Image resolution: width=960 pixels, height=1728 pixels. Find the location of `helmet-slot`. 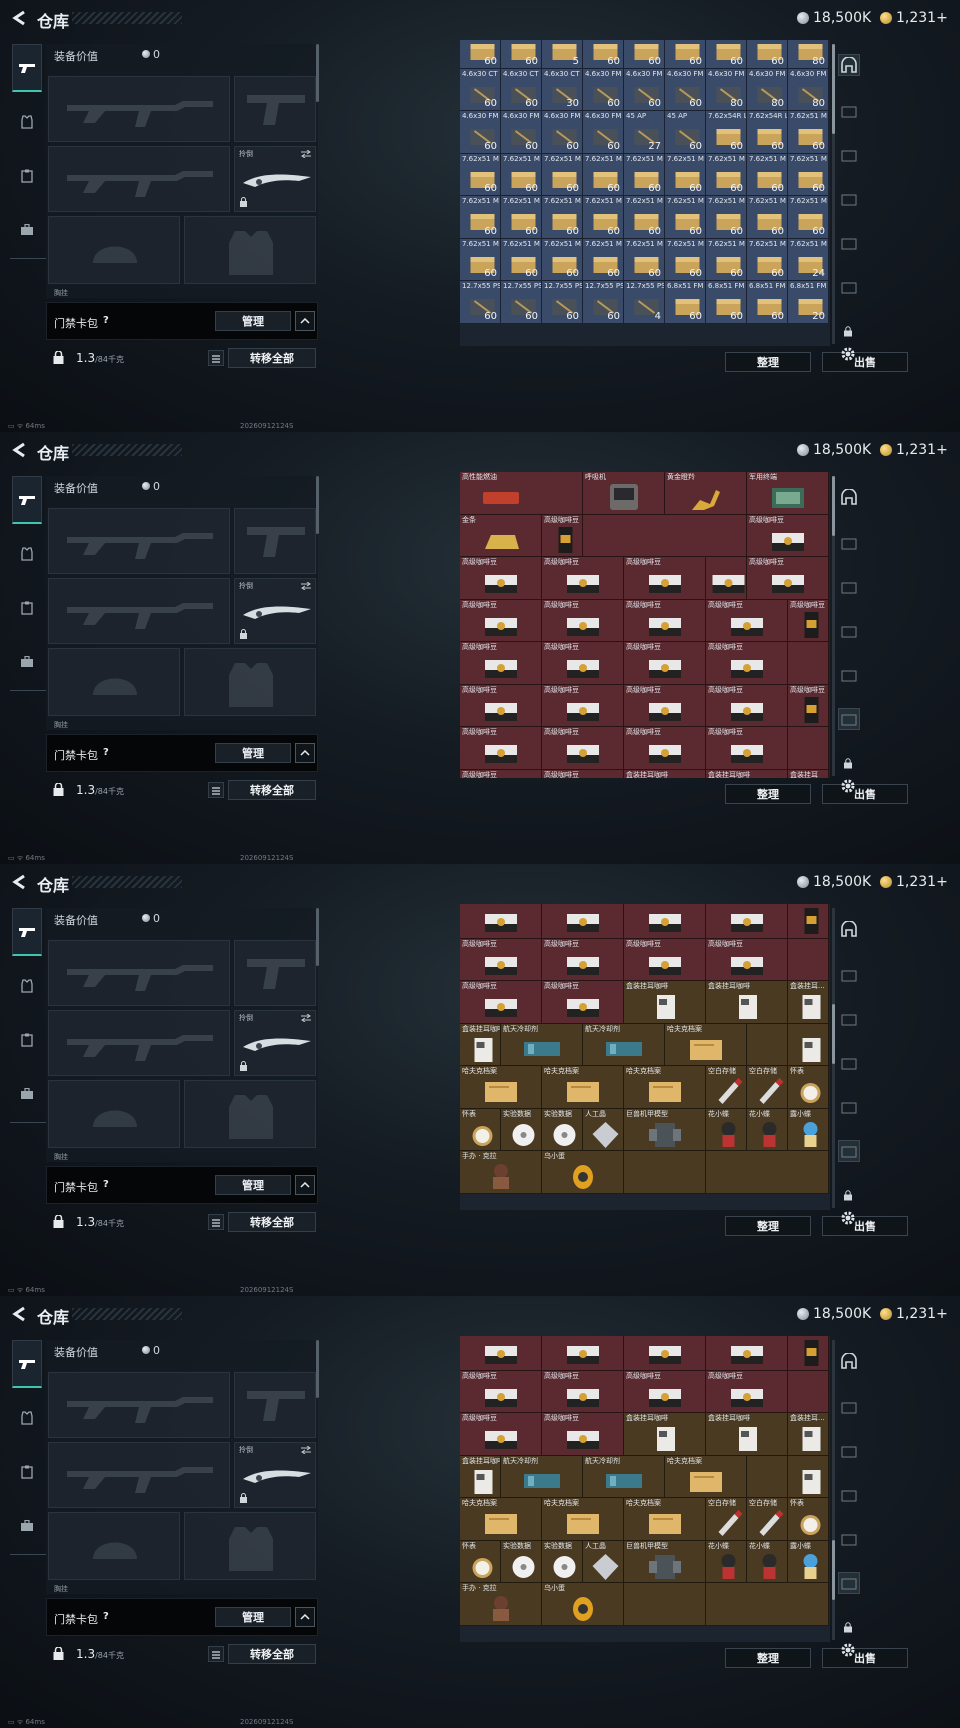

helmet-slot is located at coordinates (114, 250).